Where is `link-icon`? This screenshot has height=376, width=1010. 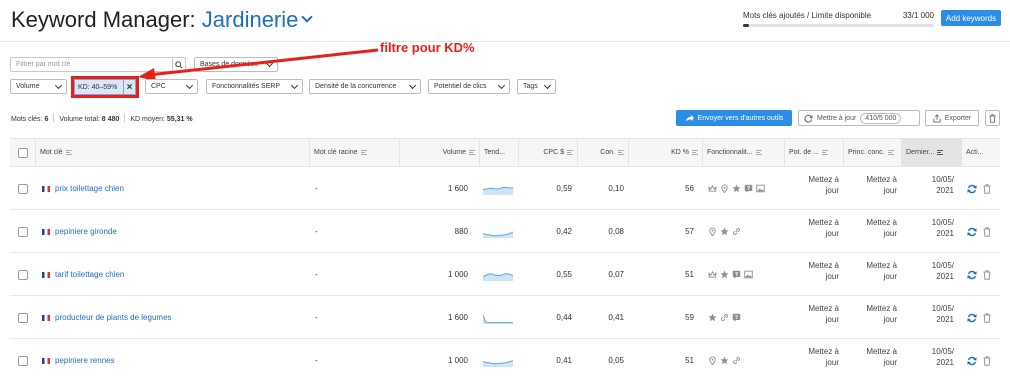
link-icon is located at coordinates (736, 360).